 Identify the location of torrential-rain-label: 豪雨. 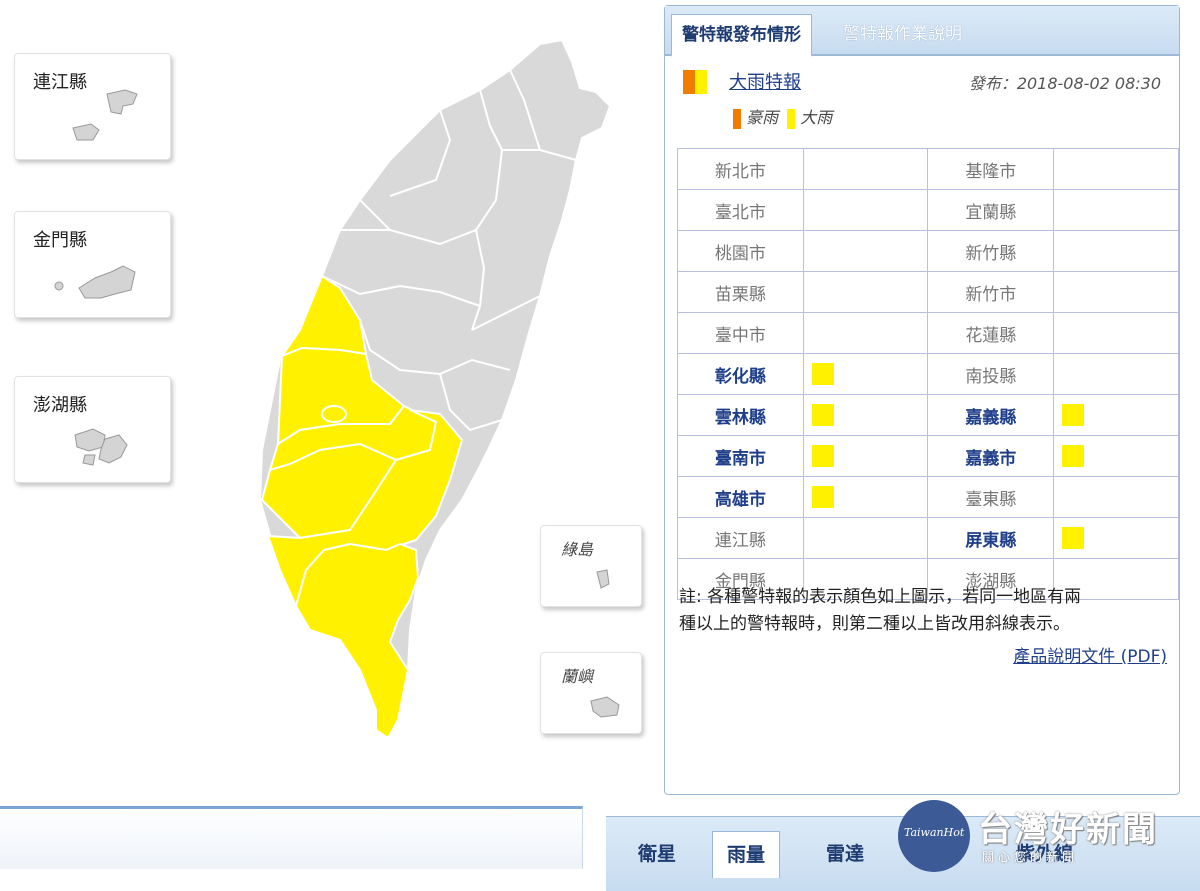
(762, 117).